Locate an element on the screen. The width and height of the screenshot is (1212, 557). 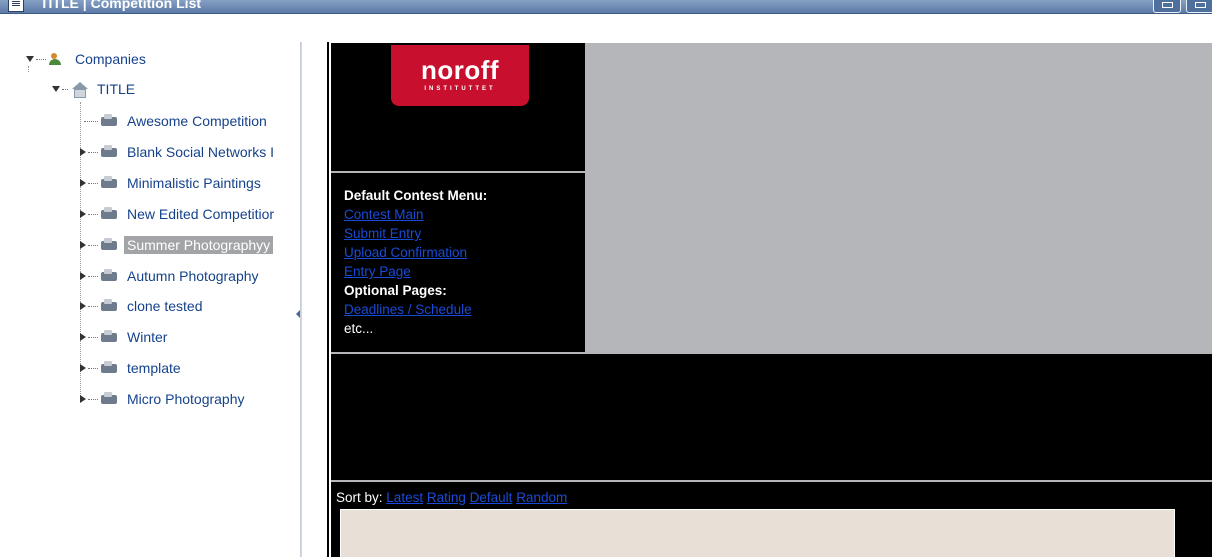
window-title: TITLE | Competition List is located at coordinates (121, 5).